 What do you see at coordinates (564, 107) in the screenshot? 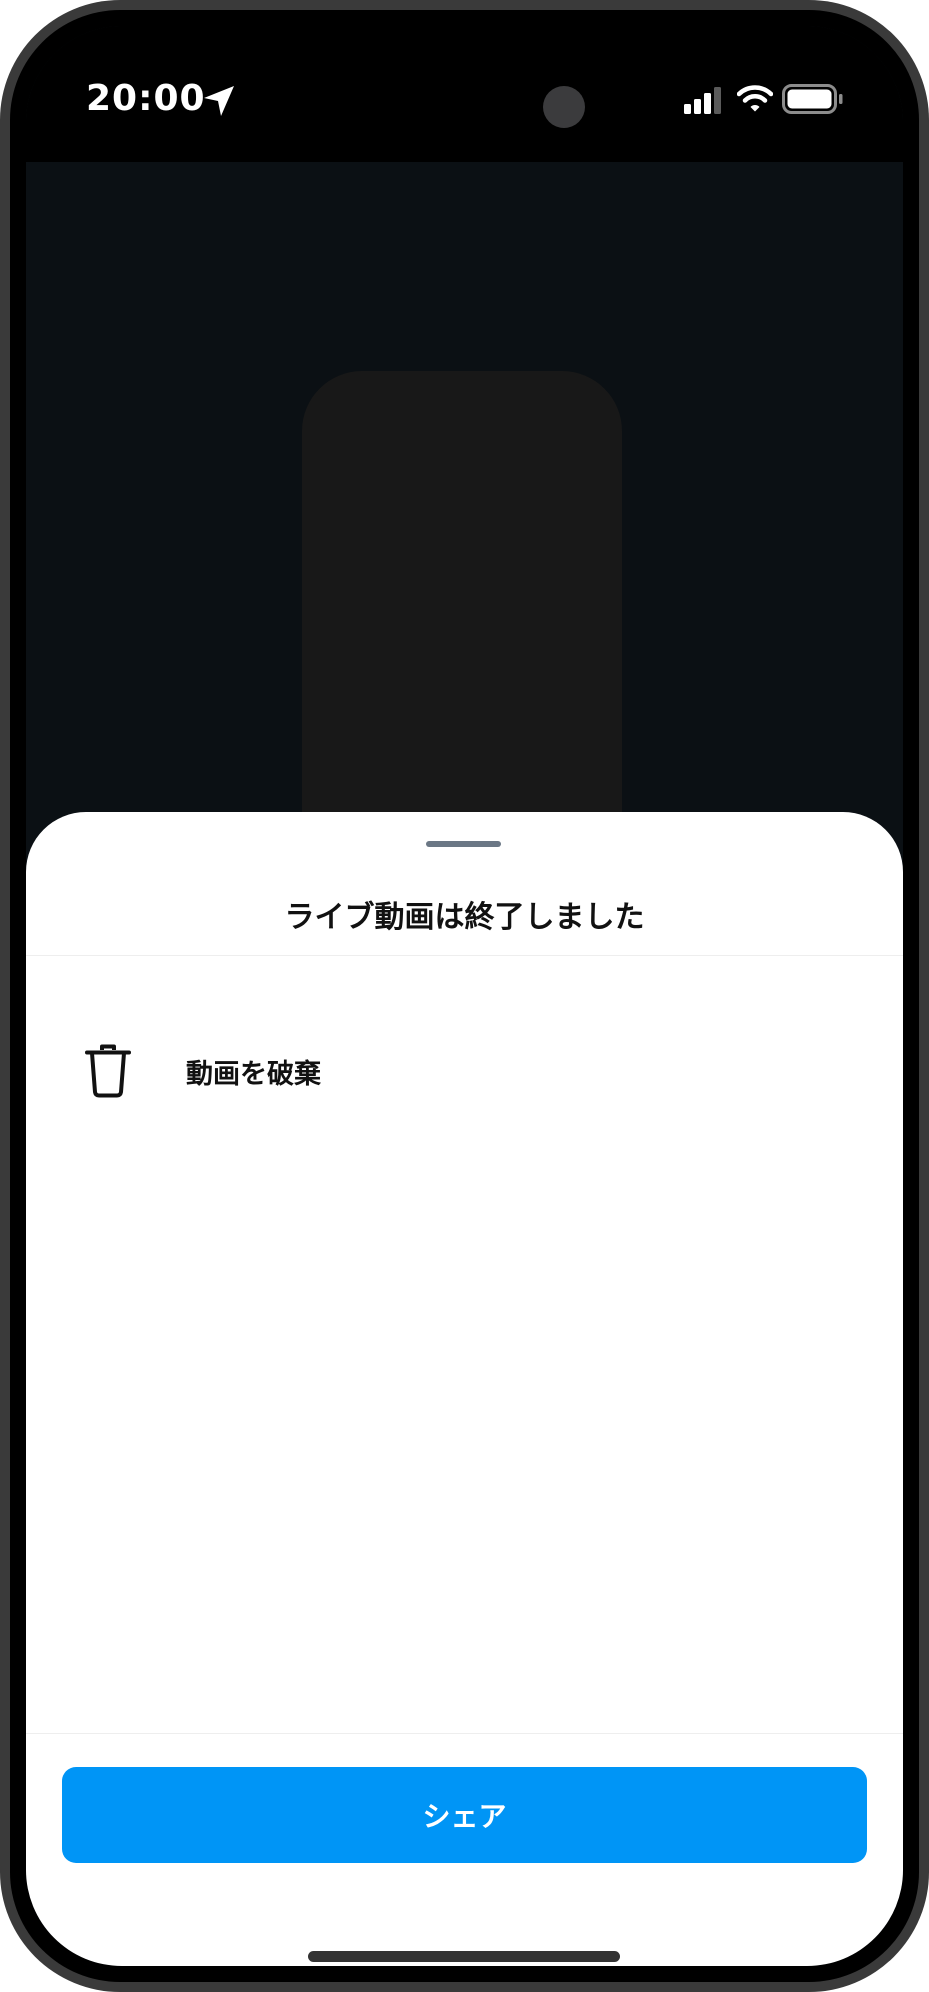
I see `front-camera` at bounding box center [564, 107].